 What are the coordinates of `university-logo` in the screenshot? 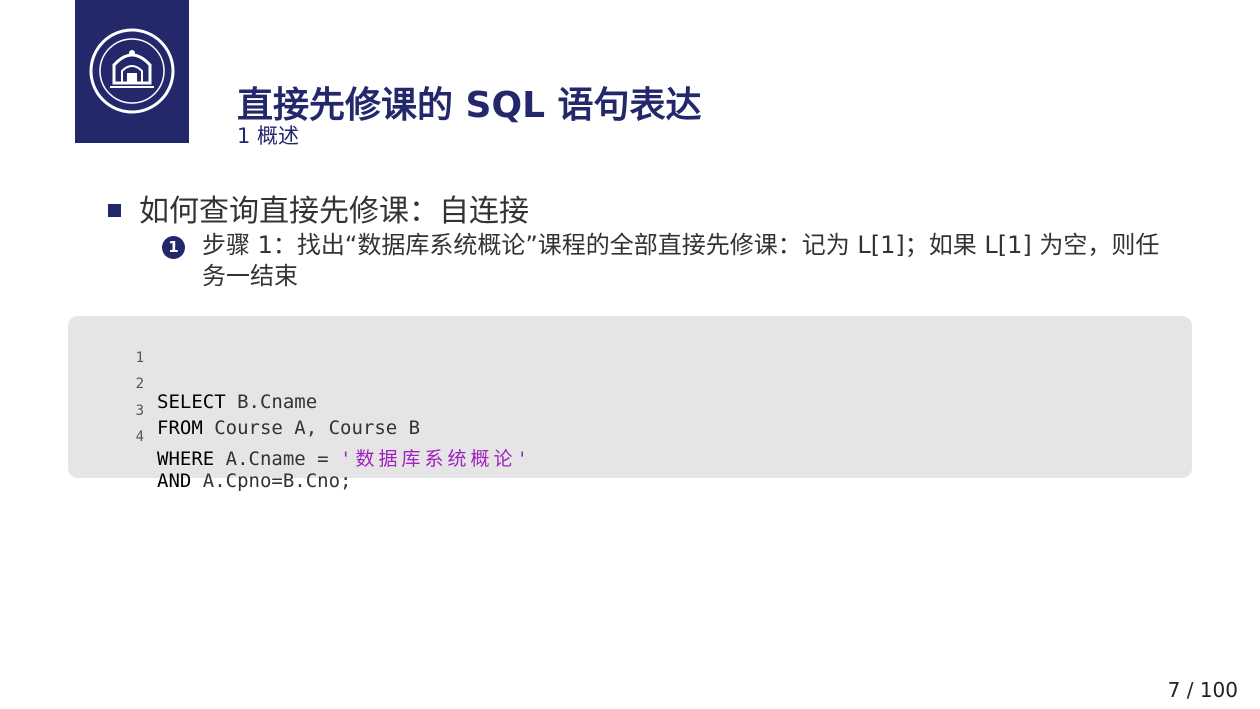 It's located at (132, 71).